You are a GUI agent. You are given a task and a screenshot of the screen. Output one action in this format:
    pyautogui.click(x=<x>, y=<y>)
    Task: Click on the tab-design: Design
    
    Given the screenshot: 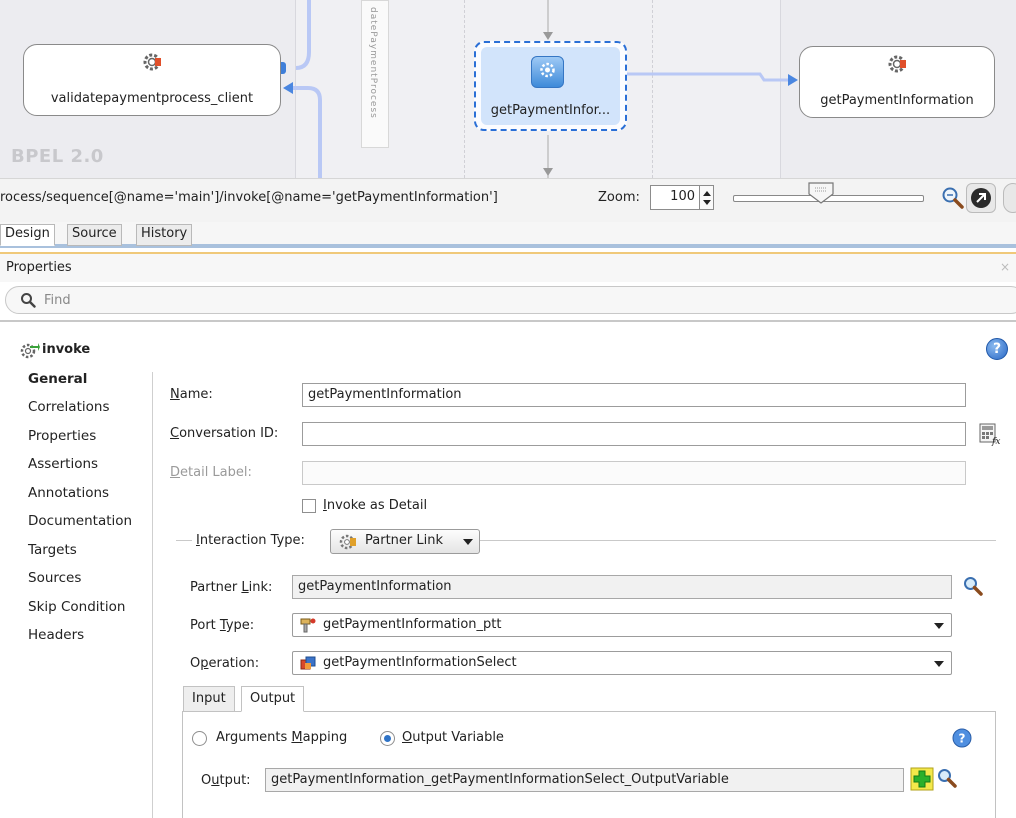 What is the action you would take?
    pyautogui.click(x=27, y=235)
    